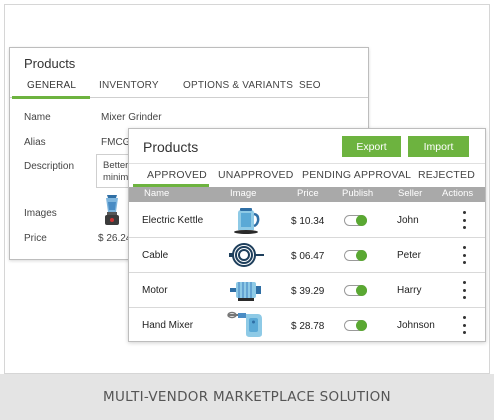 The height and width of the screenshot is (420, 494). Describe the element at coordinates (155, 255) in the screenshot. I see `product-name: Cable` at that location.